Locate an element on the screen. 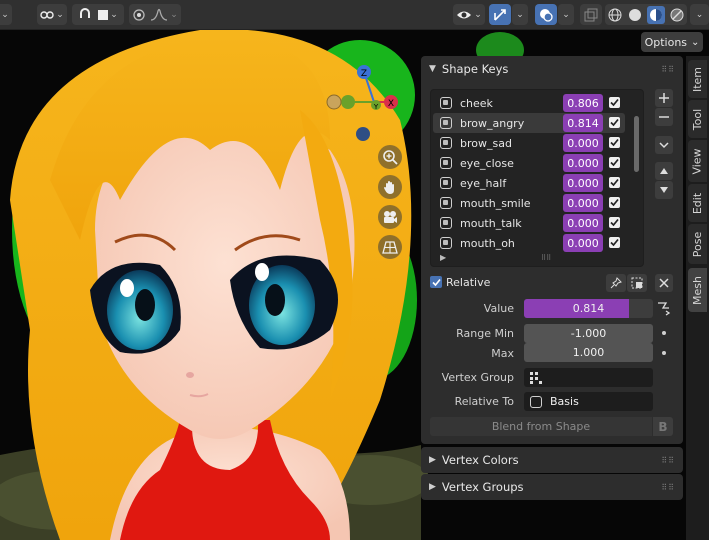 This screenshot has width=709, height=540. gizmo-toggle-button is located at coordinates (500, 14).